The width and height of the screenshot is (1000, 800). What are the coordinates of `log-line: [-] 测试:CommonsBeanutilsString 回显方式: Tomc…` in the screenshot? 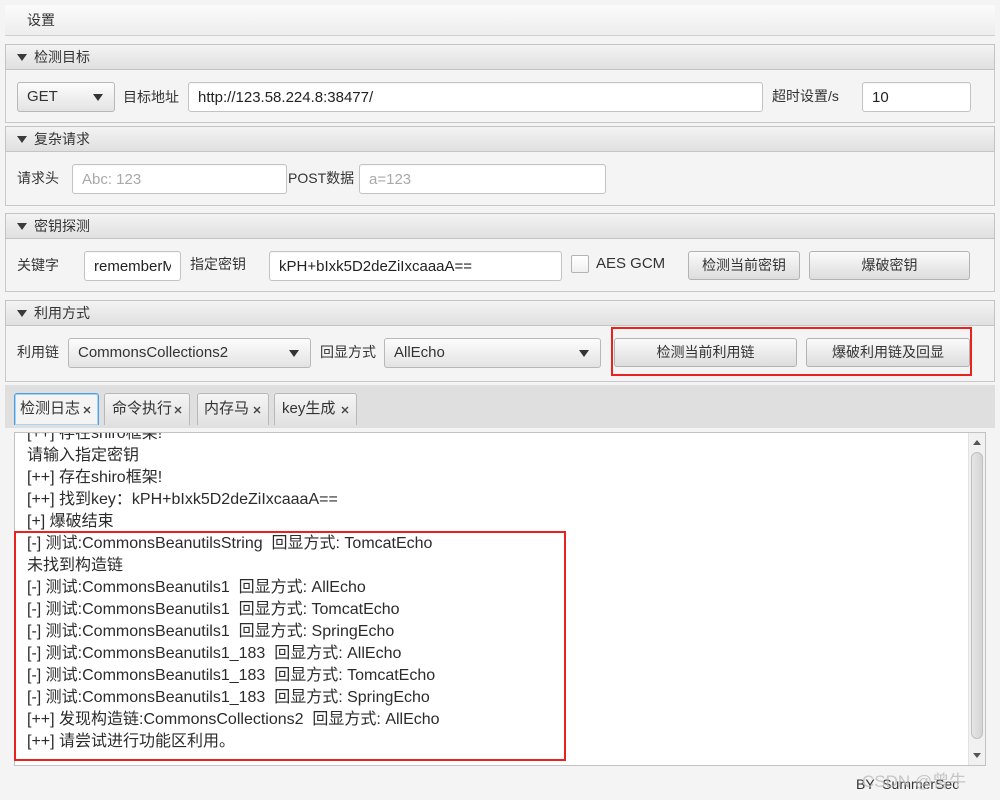 It's located at (230, 543).